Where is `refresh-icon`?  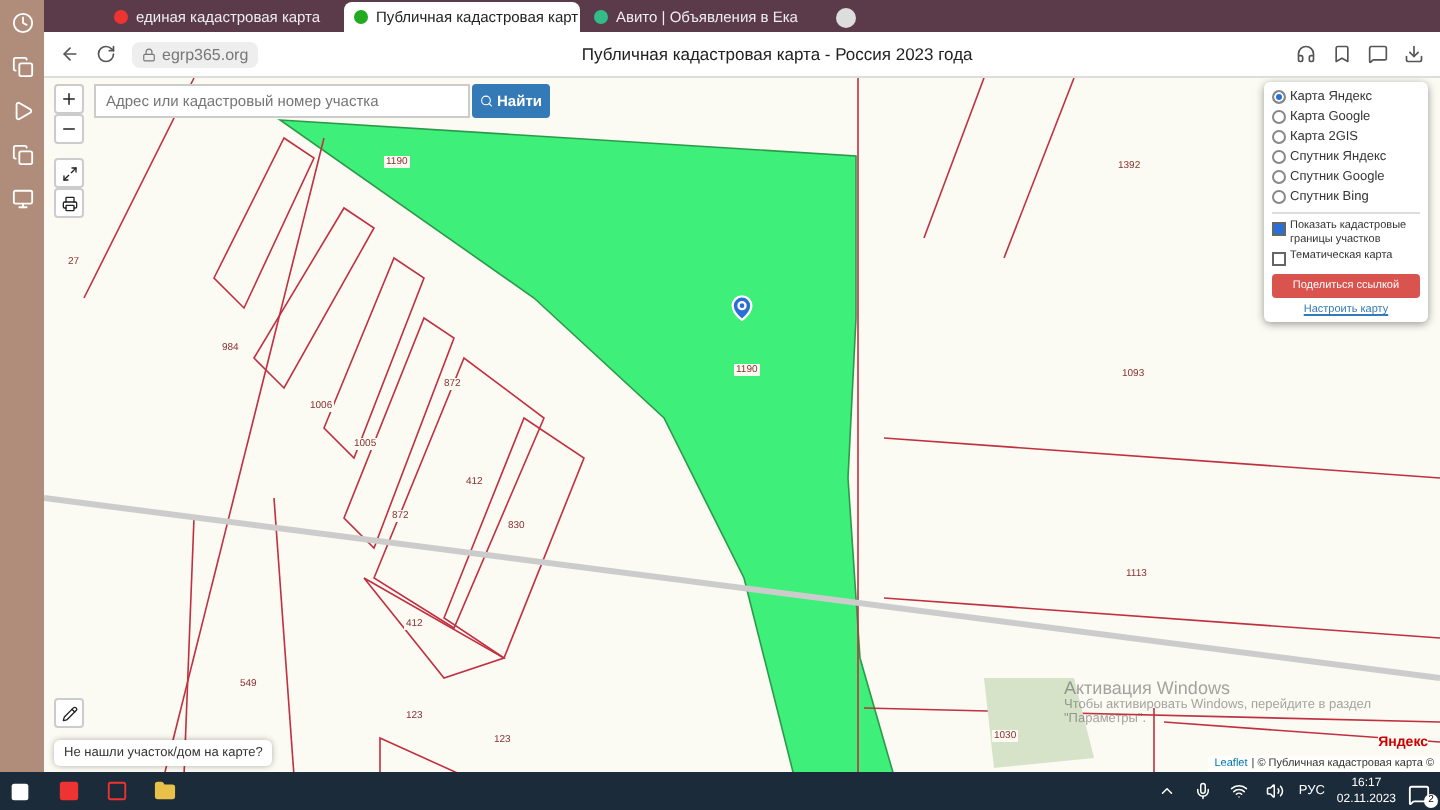
refresh-icon is located at coordinates (106, 54).